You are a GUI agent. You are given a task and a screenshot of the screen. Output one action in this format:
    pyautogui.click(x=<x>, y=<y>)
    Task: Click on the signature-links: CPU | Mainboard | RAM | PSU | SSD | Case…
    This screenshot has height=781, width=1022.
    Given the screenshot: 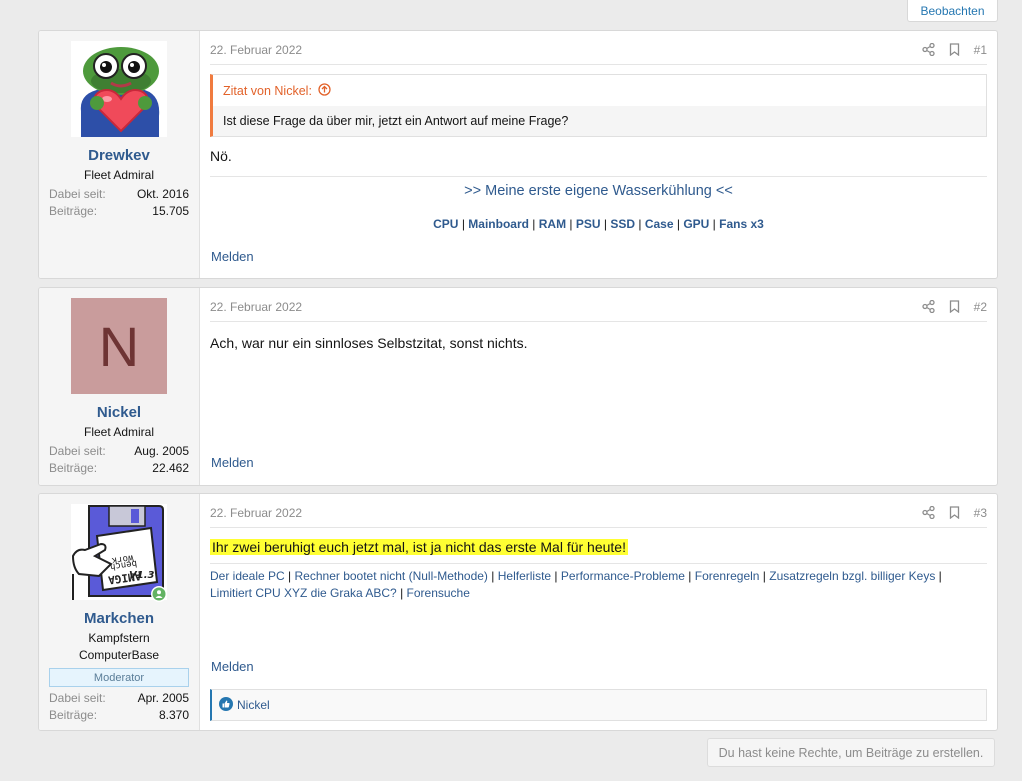 What is the action you would take?
    pyautogui.click(x=598, y=224)
    